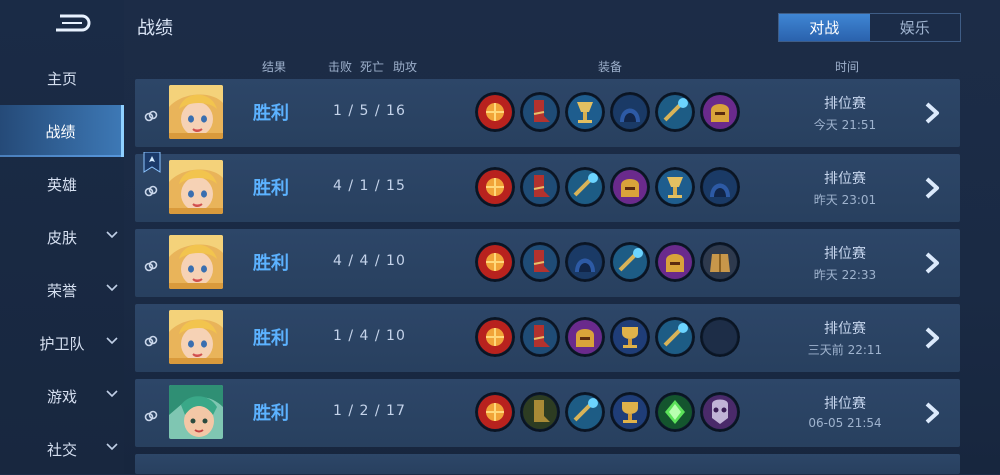 This screenshot has width=1000, height=475. Describe the element at coordinates (845, 125) in the screenshot. I see `match-time: 今天 21:51` at that location.